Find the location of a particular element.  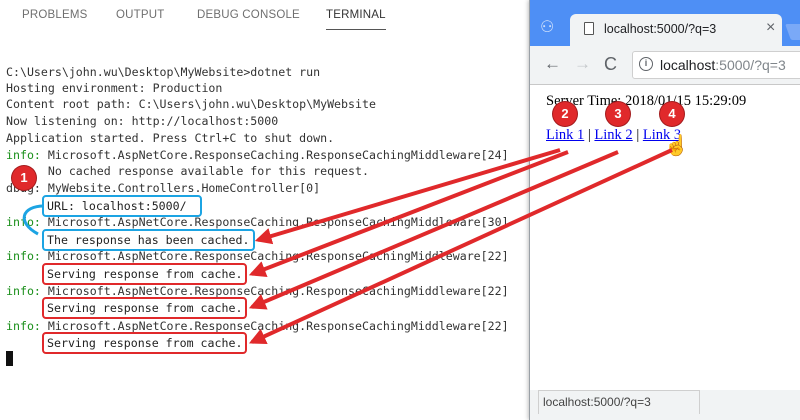

address-bar: i localhost:5000/?q=3 is located at coordinates (716, 65).